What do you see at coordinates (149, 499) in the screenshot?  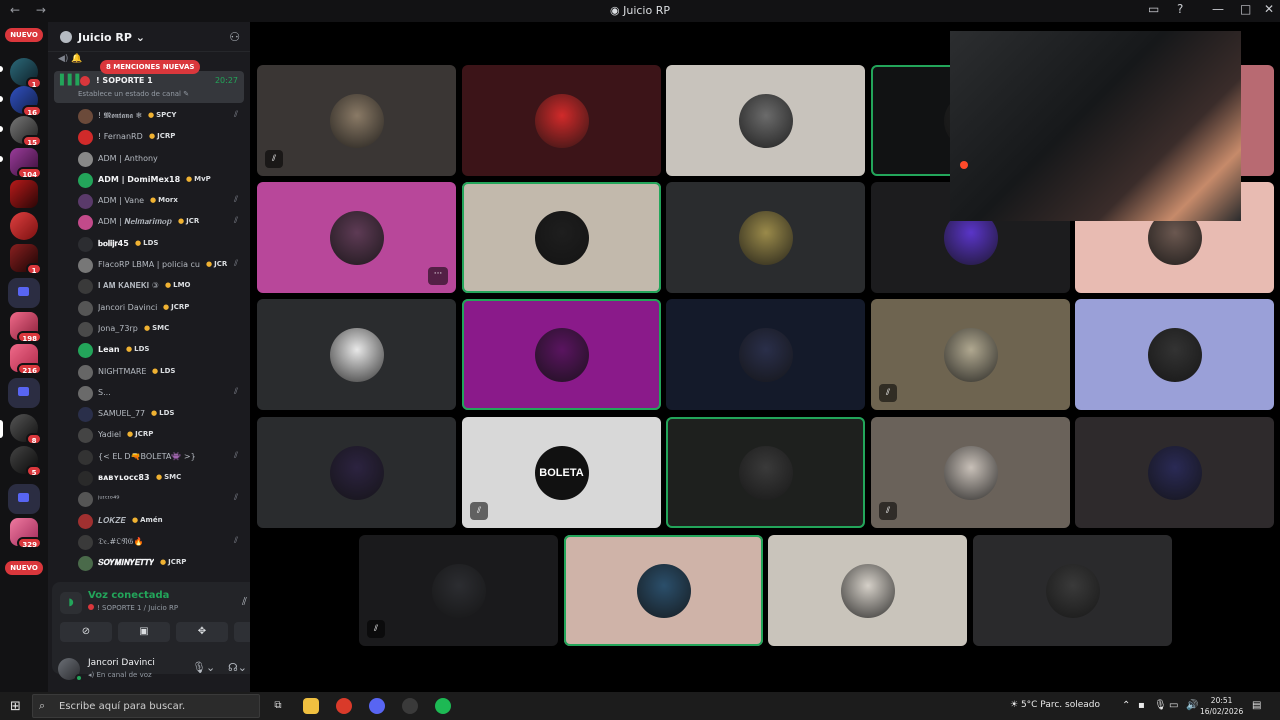 I see `voice-member-row: ʲᵘᶦᶜᶦᵒ⁴⁹ ⫽` at bounding box center [149, 499].